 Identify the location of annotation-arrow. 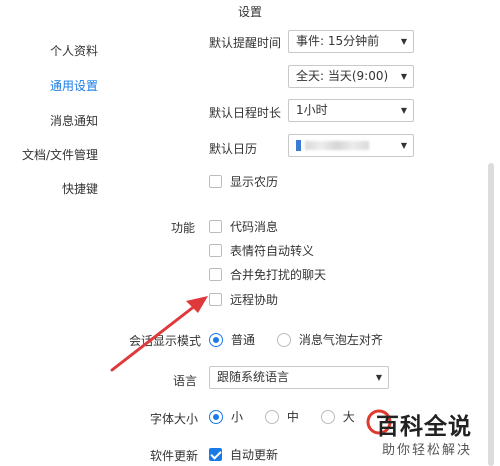
(159, 334).